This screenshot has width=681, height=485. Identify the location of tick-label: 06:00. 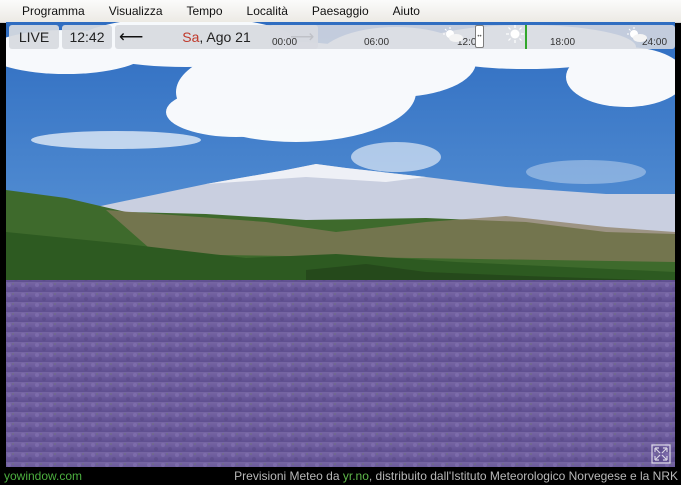
(377, 42).